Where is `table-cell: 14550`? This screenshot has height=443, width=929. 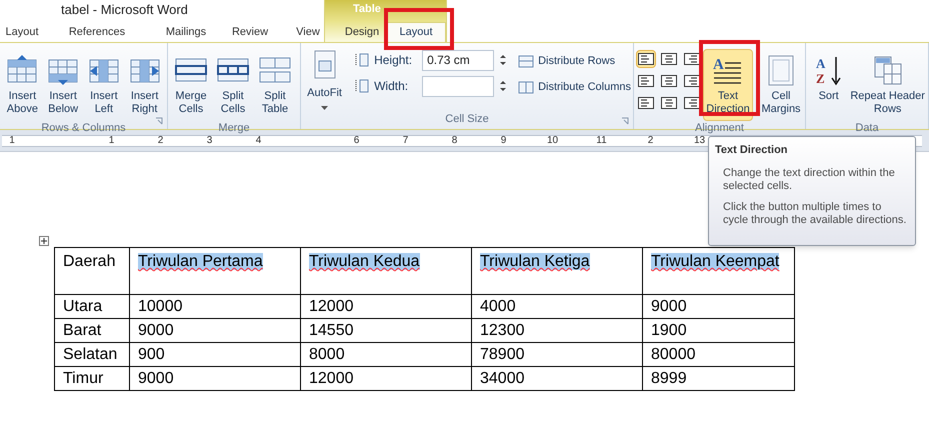
table-cell: 14550 is located at coordinates (386, 330).